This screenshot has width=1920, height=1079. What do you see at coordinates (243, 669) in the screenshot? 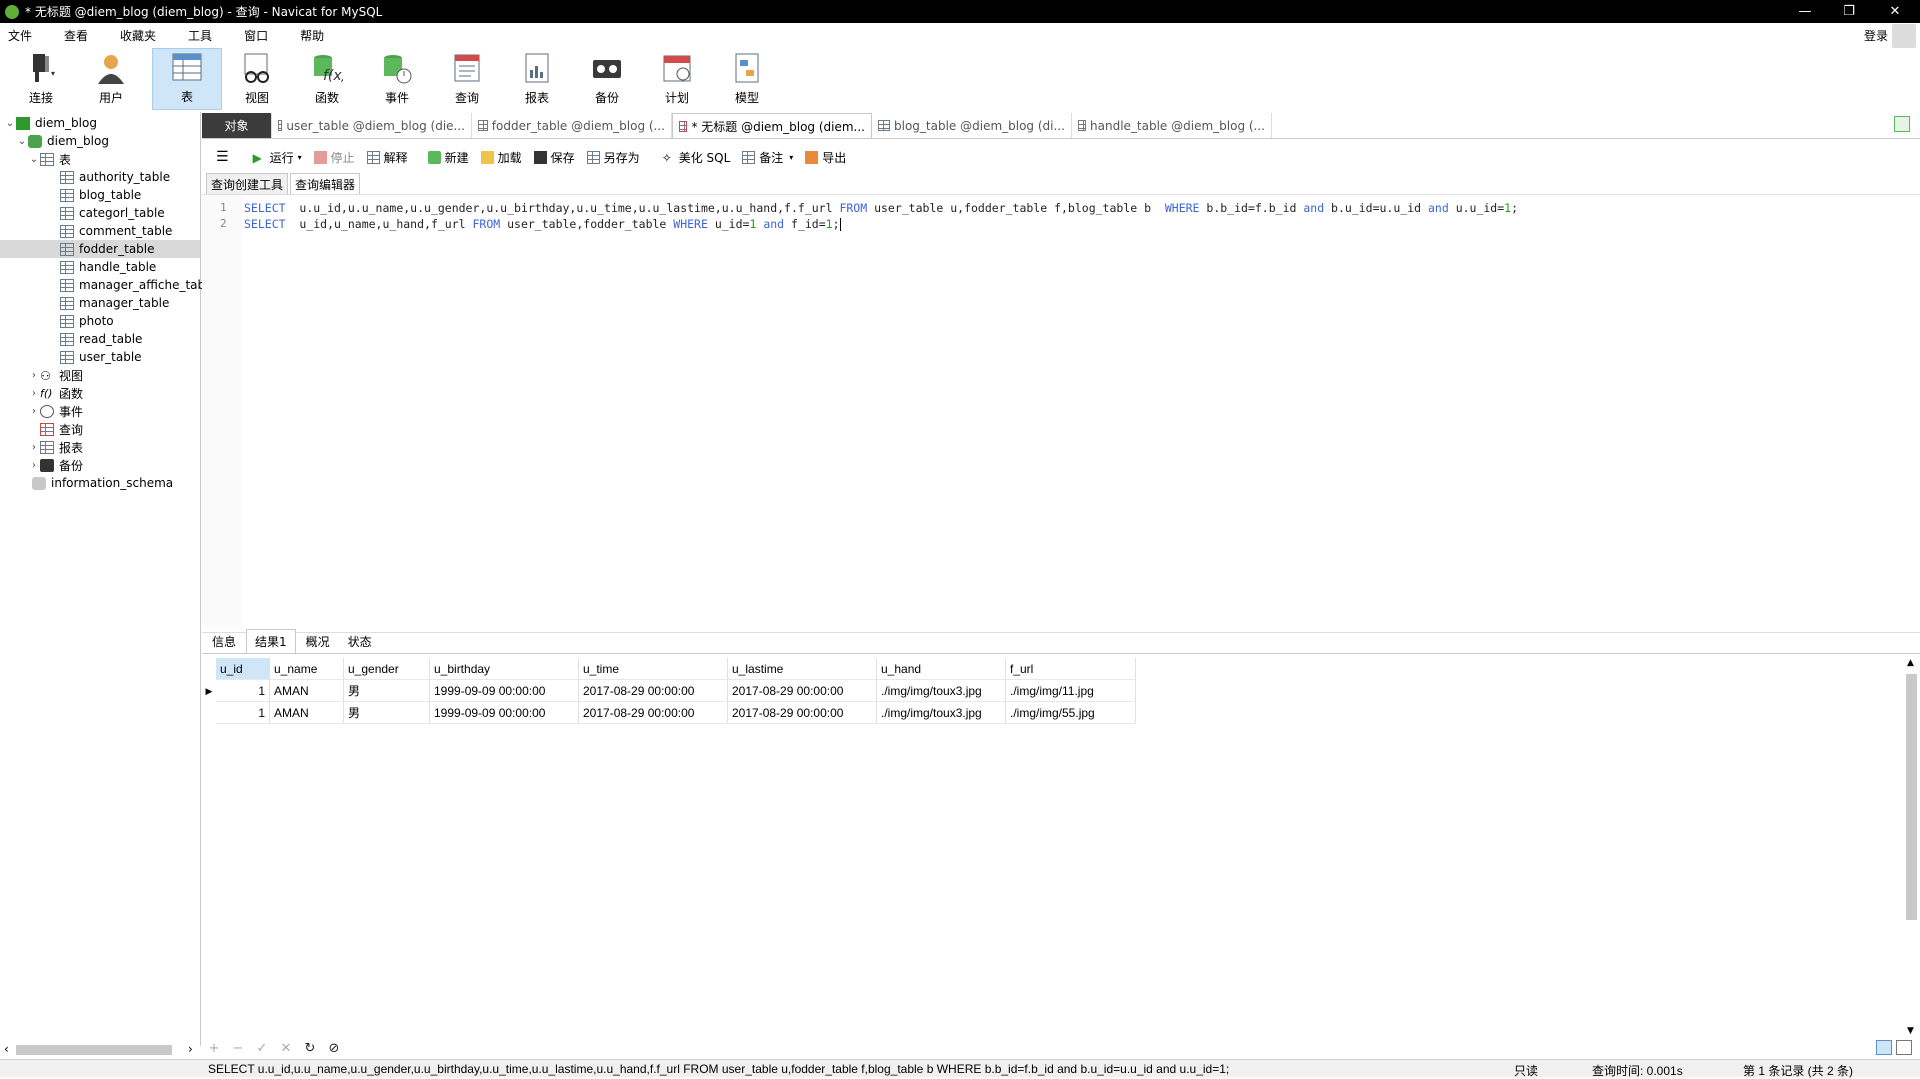
I see `column-header: u_id` at bounding box center [243, 669].